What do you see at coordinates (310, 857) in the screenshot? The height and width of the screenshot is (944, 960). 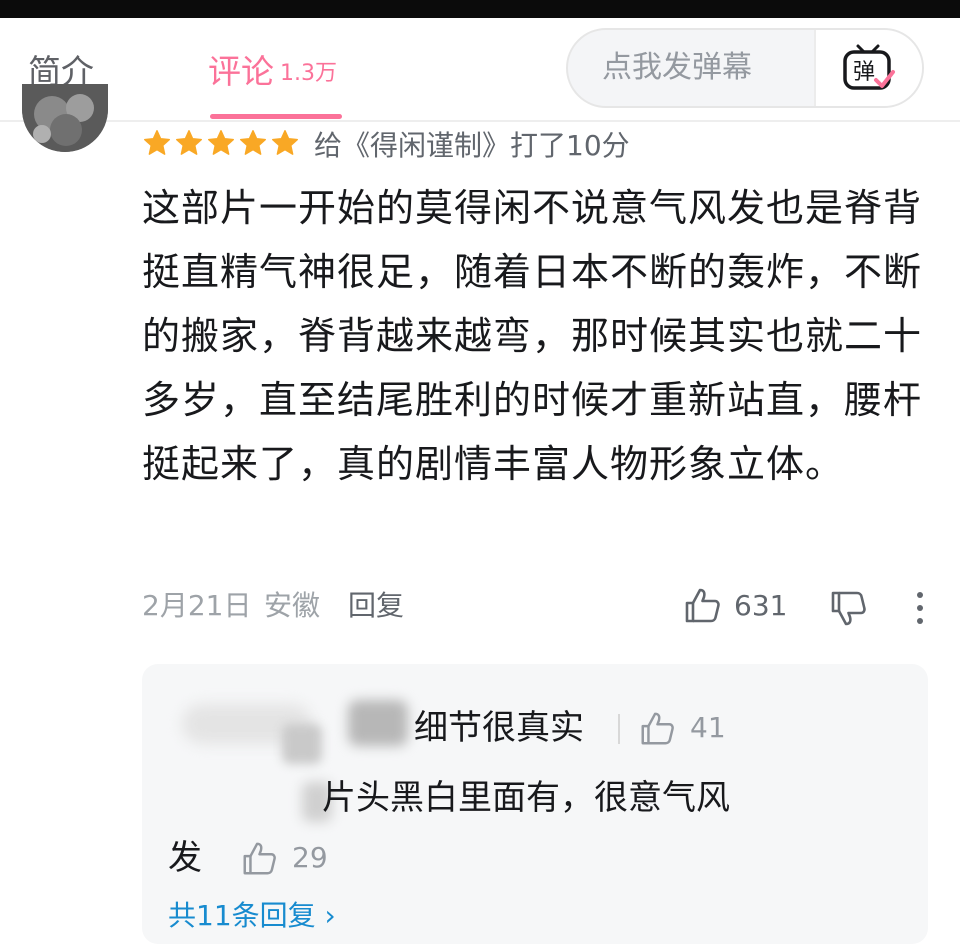 I see `reply-like-count: 29` at bounding box center [310, 857].